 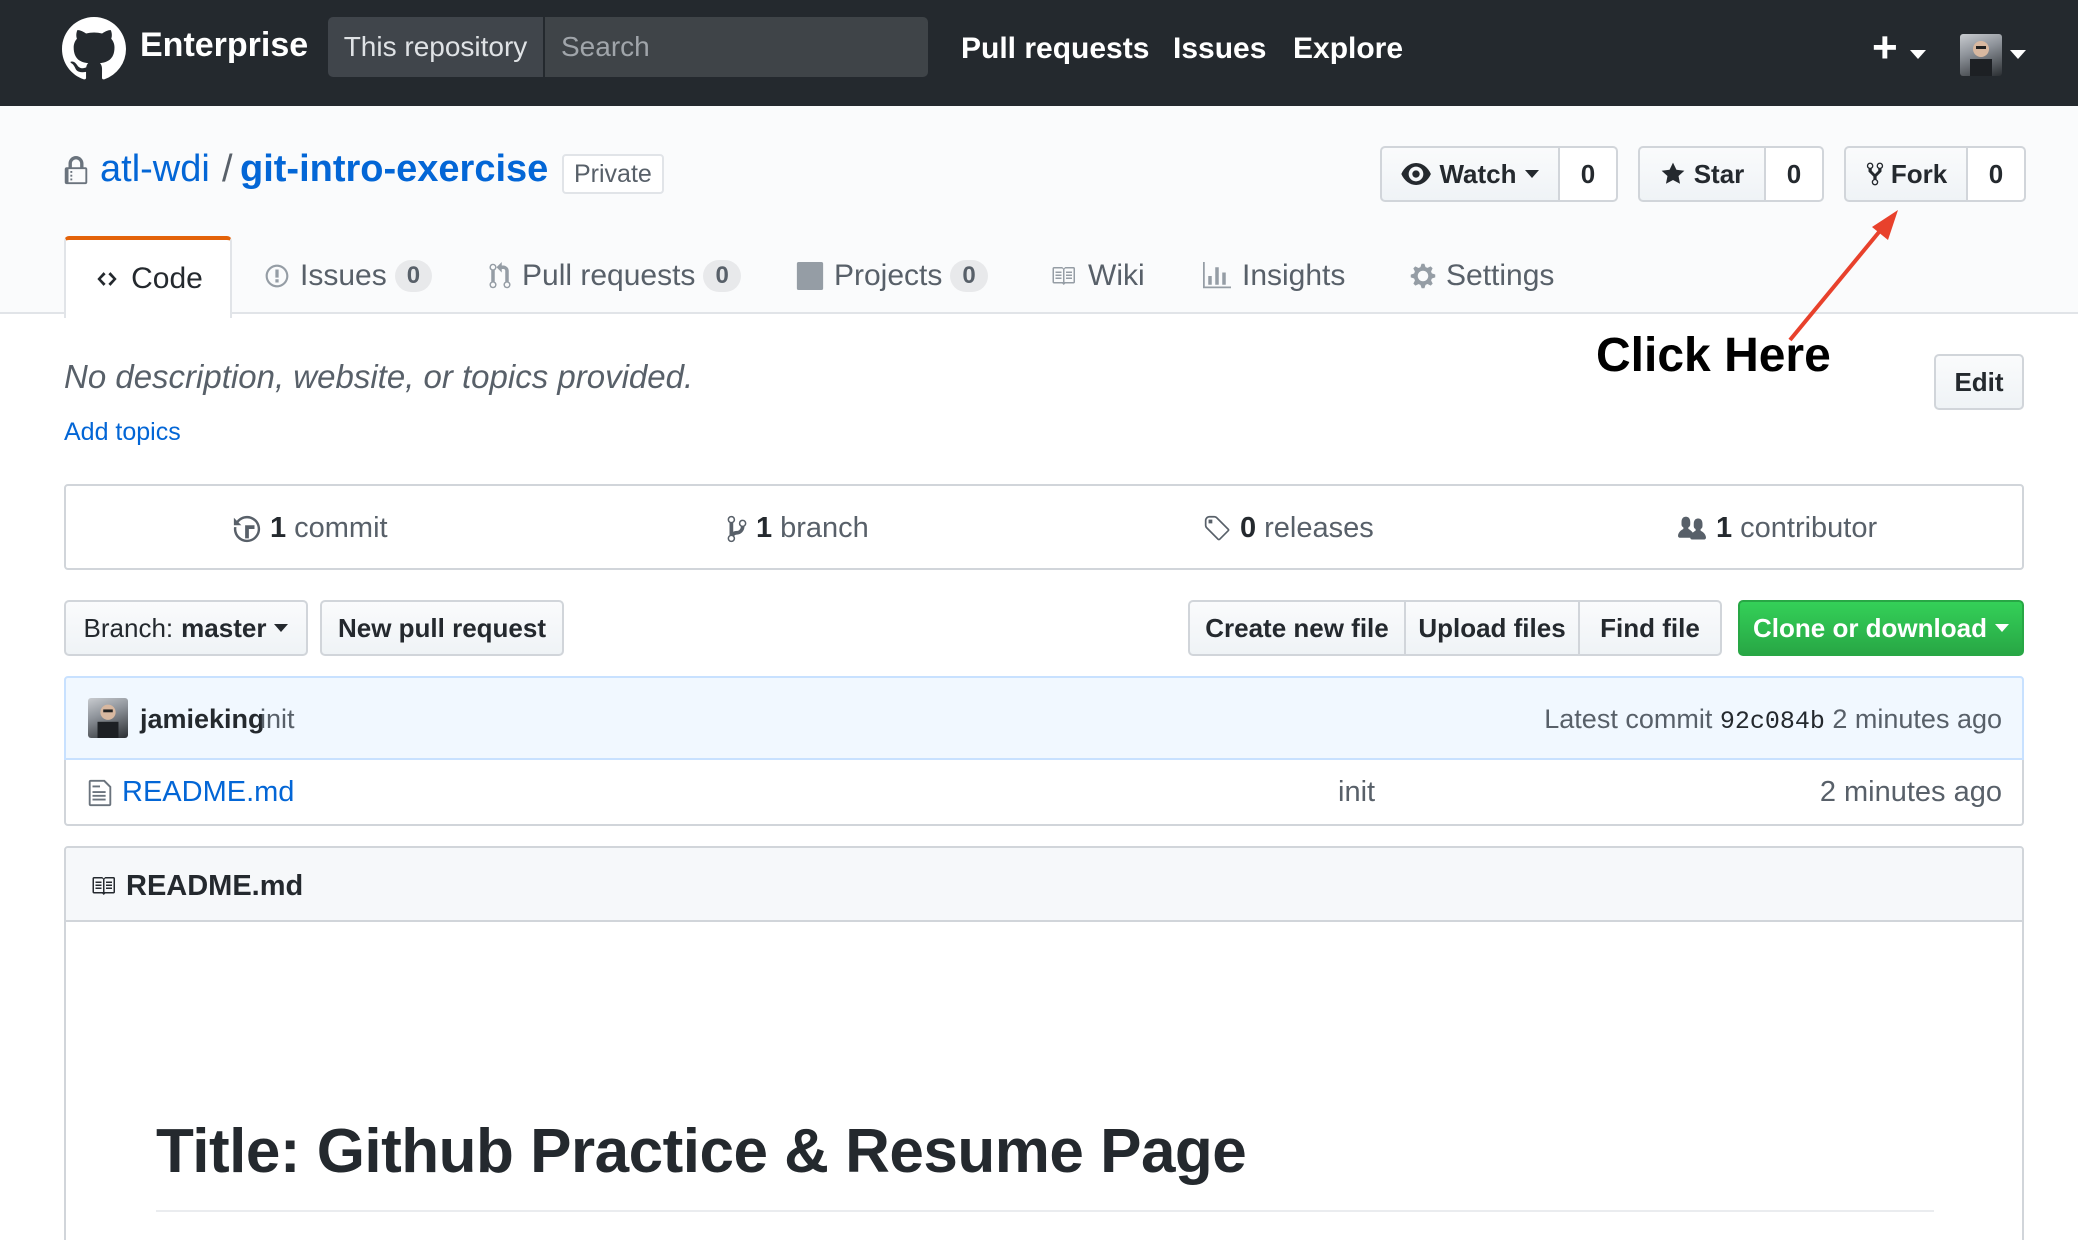 What do you see at coordinates (1500, 275) in the screenshot?
I see `tab-settings-label: Settings` at bounding box center [1500, 275].